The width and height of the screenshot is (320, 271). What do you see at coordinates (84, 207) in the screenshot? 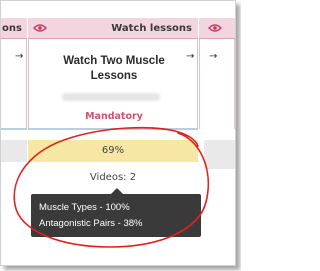
I see `tooltip-line-muscle-types: Muscle Types - 100%` at bounding box center [84, 207].